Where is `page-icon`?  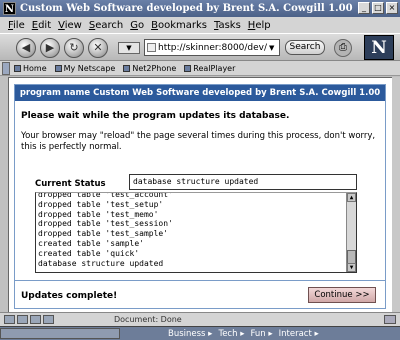
page-icon is located at coordinates (151, 47).